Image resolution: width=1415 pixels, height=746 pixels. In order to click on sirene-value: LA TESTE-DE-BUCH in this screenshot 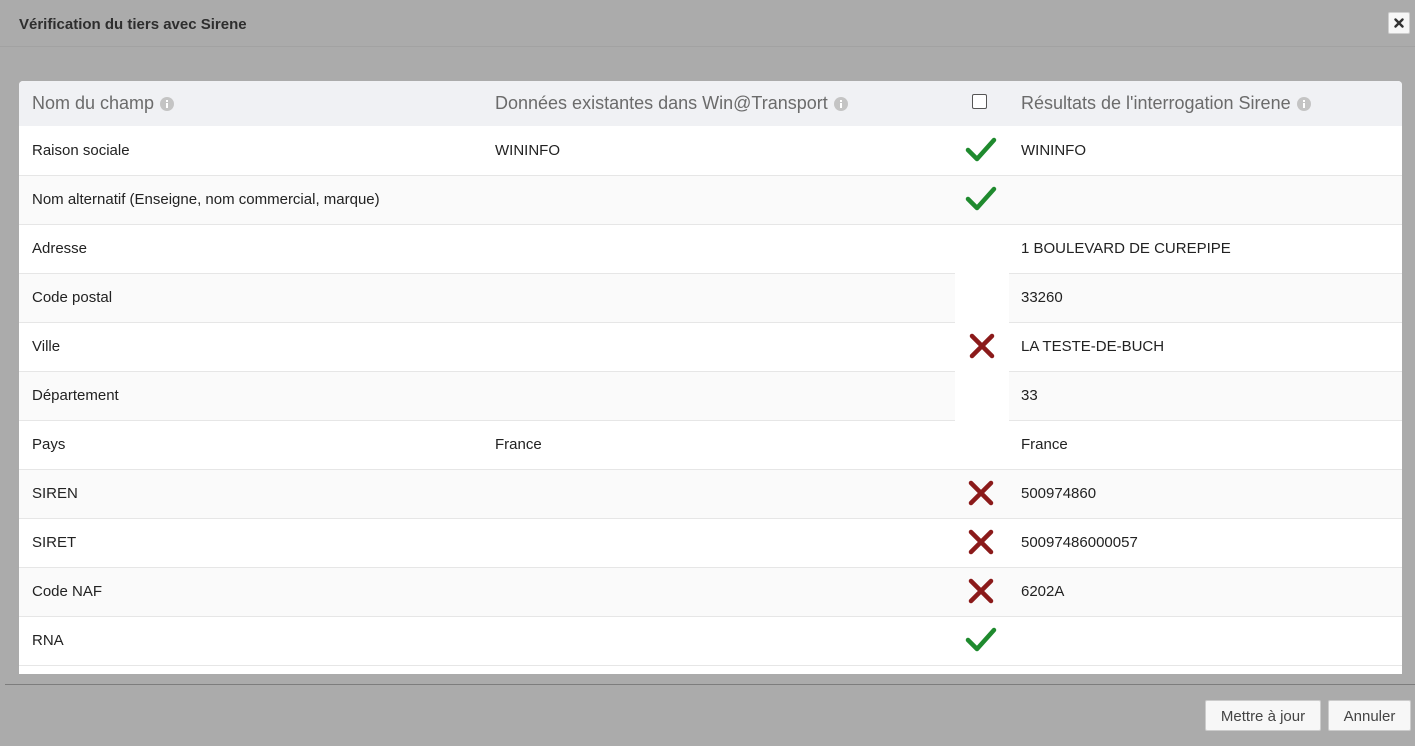, I will do `click(1093, 346)`.